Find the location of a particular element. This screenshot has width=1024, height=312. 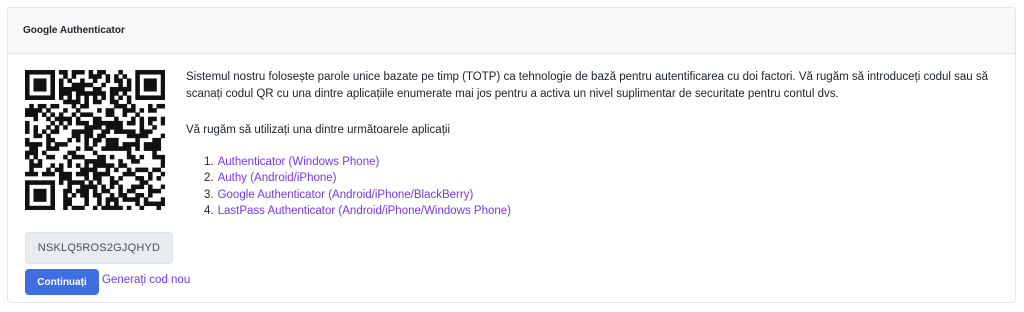

app-link-authenticator-windows-phone: Authenticator (Windows Phone) is located at coordinates (299, 162).